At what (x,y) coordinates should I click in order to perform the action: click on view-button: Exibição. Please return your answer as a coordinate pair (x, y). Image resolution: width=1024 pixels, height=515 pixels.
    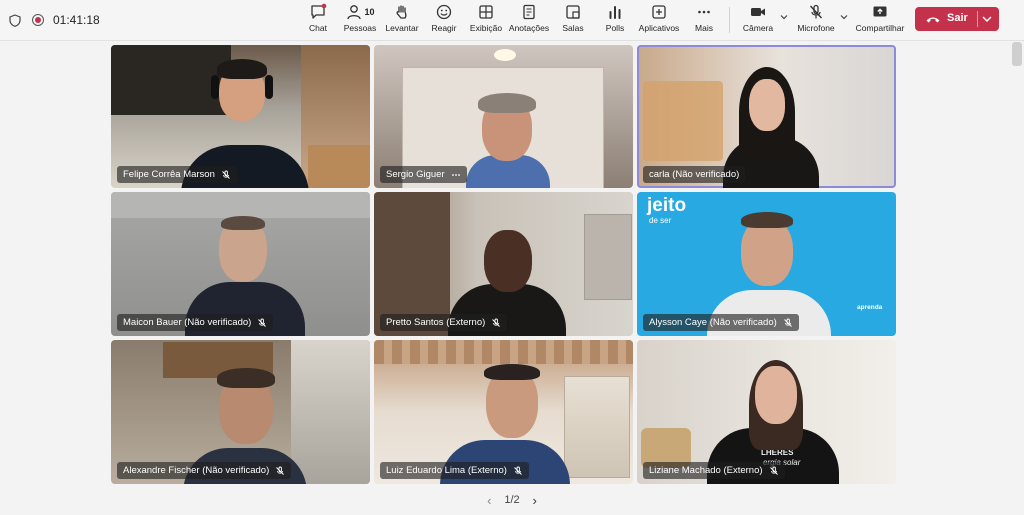
    Looking at the image, I should click on (486, 20).